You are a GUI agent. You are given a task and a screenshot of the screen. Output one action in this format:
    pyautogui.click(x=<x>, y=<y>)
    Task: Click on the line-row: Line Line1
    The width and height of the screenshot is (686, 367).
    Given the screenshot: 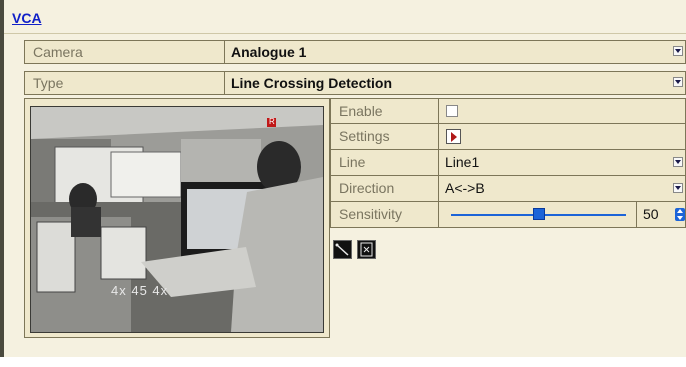 What is the action you would take?
    pyautogui.click(x=508, y=163)
    